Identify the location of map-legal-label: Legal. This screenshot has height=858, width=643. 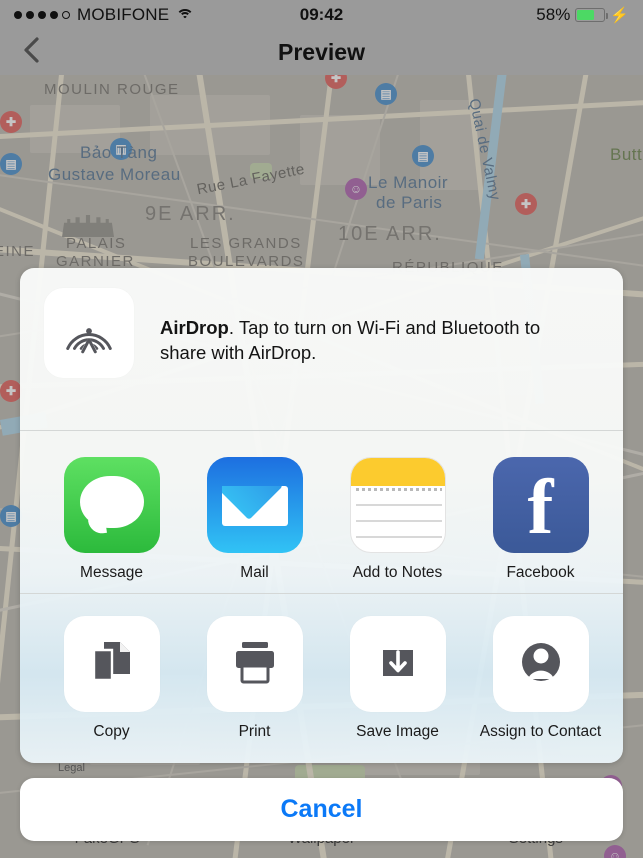
(71, 768).